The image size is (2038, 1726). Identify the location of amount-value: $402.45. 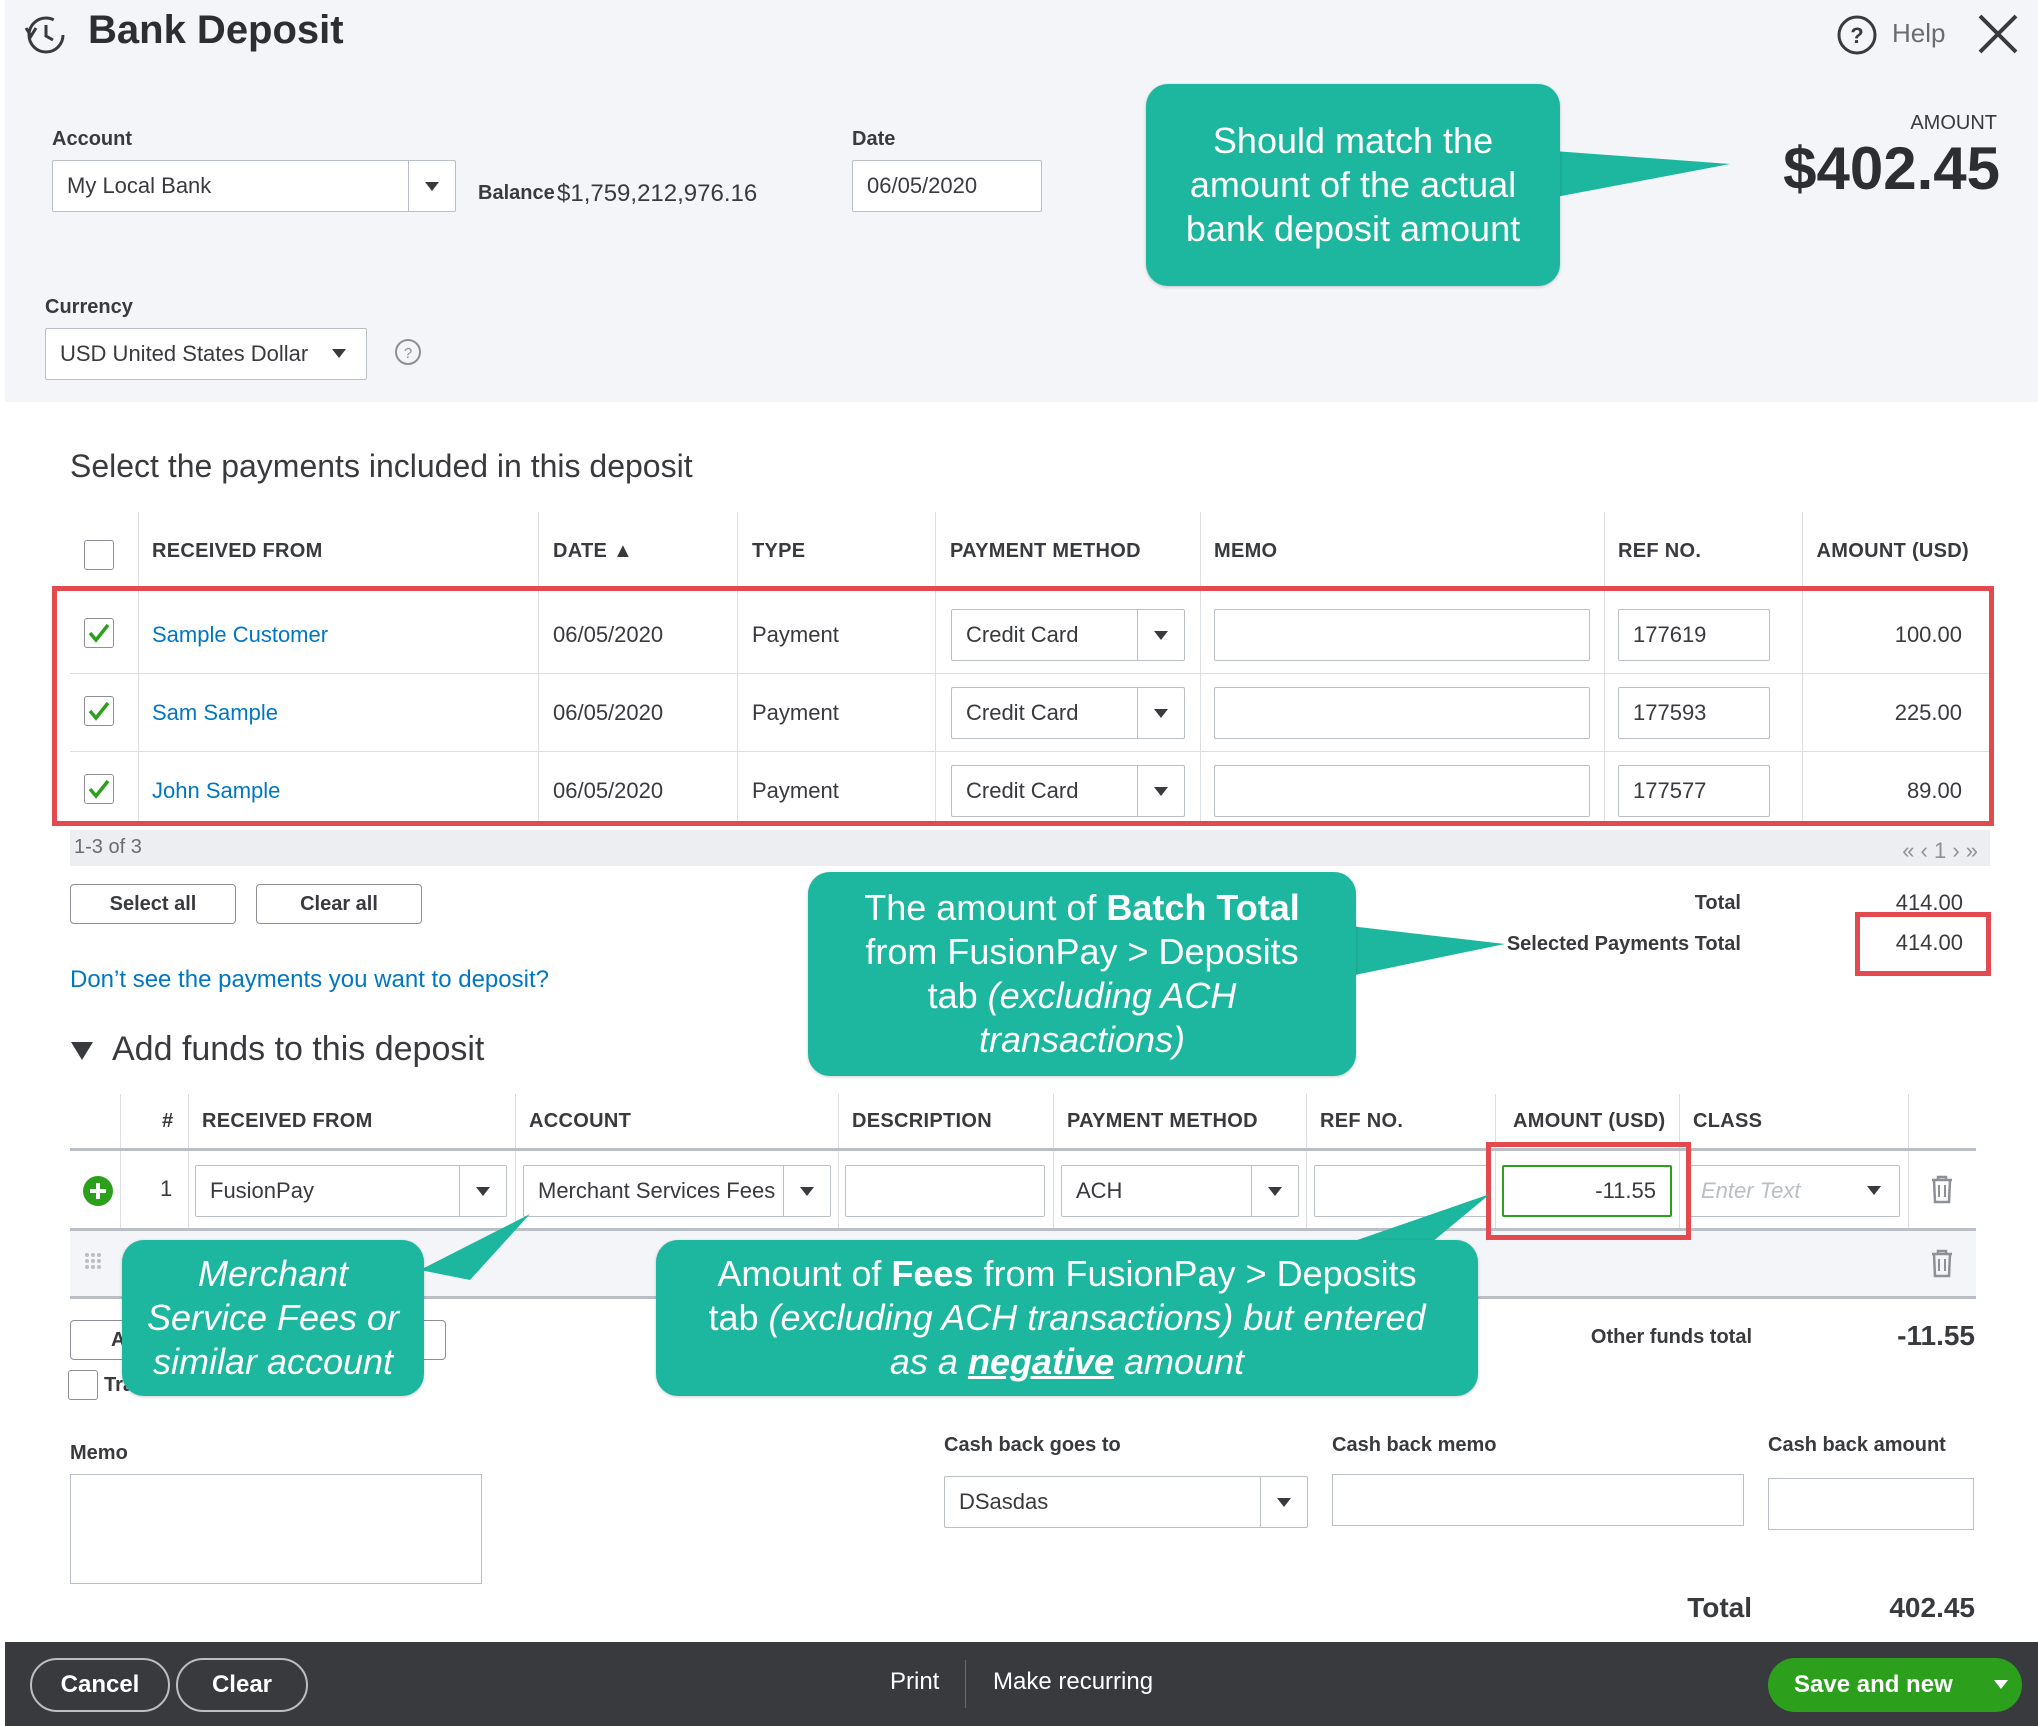
(1891, 168).